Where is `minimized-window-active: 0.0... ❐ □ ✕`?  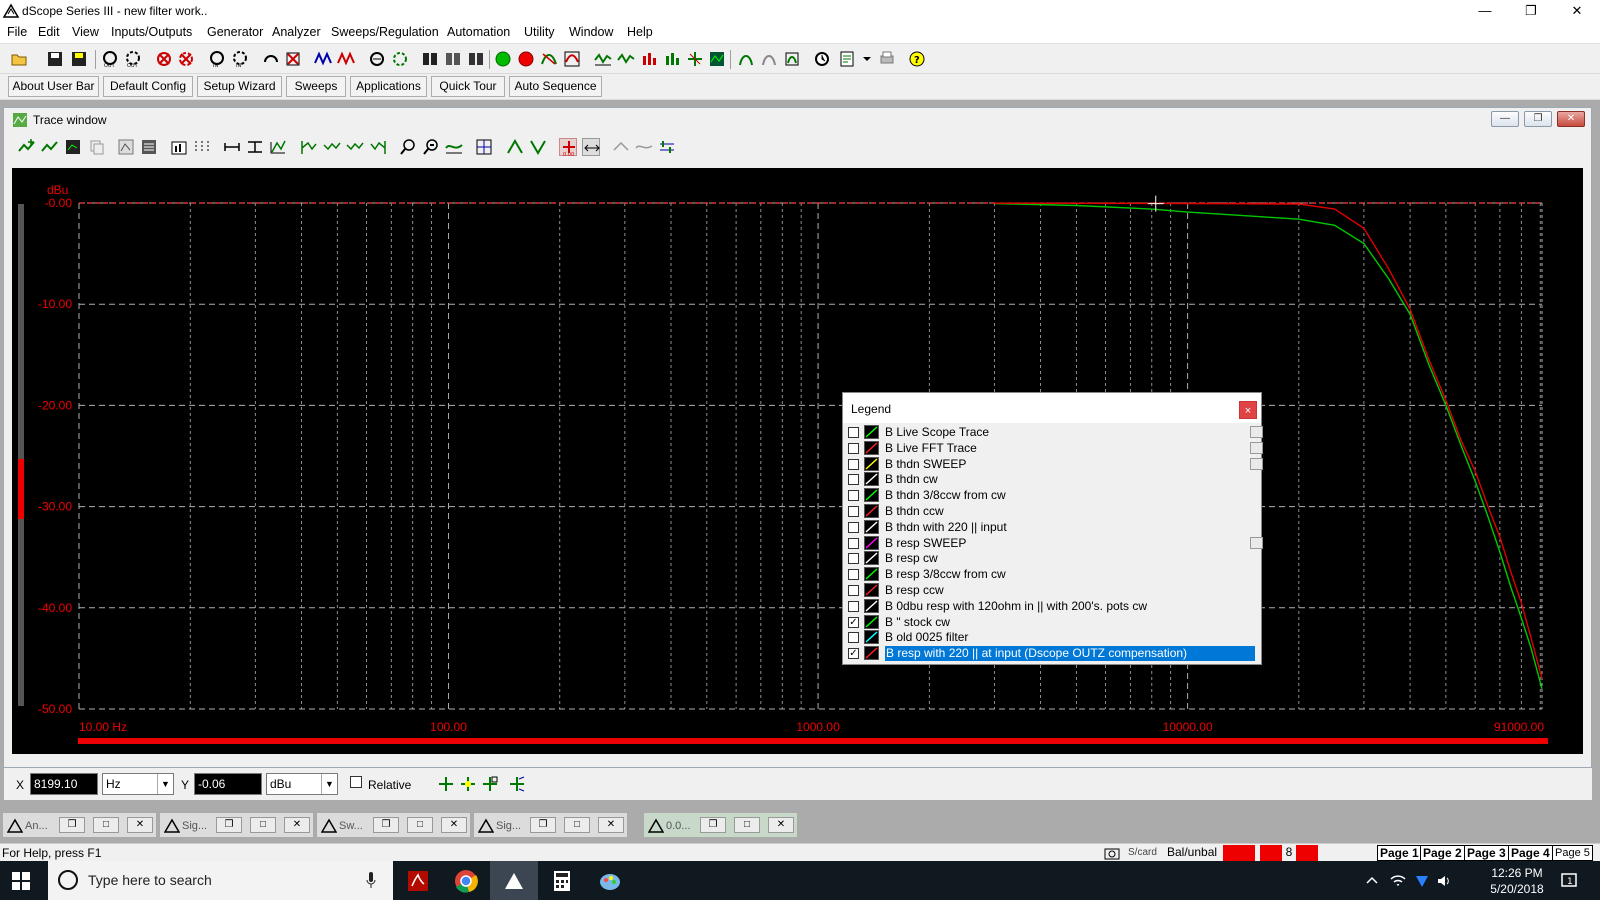 minimized-window-active: 0.0... ❐ □ ✕ is located at coordinates (720, 825).